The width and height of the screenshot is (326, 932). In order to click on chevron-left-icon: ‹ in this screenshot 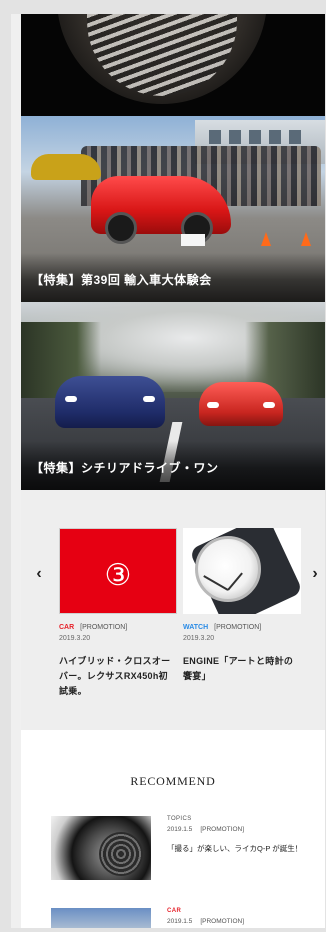, I will do `click(39, 574)`.